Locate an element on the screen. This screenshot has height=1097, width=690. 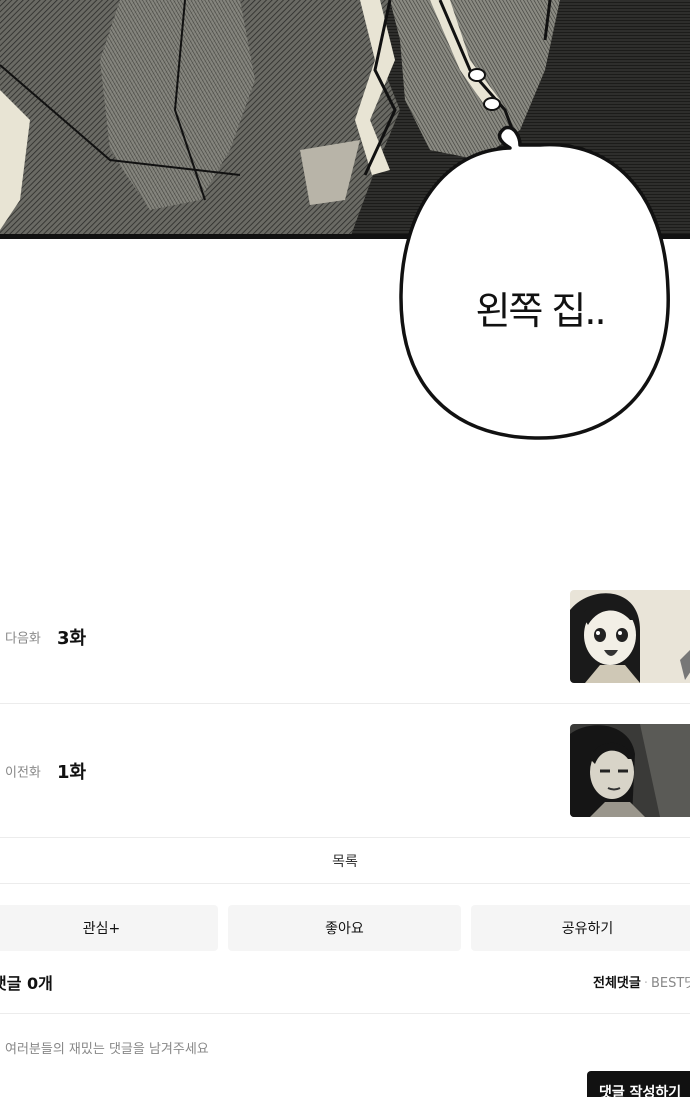
episode-list-button: 목록 is located at coordinates (345, 861).